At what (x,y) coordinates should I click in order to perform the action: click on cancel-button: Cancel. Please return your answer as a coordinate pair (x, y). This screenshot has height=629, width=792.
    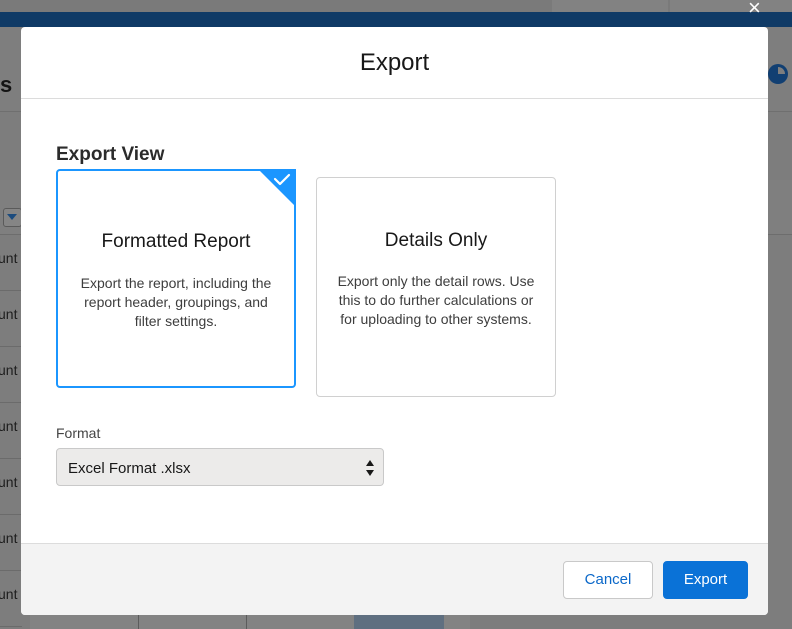
    Looking at the image, I should click on (608, 580).